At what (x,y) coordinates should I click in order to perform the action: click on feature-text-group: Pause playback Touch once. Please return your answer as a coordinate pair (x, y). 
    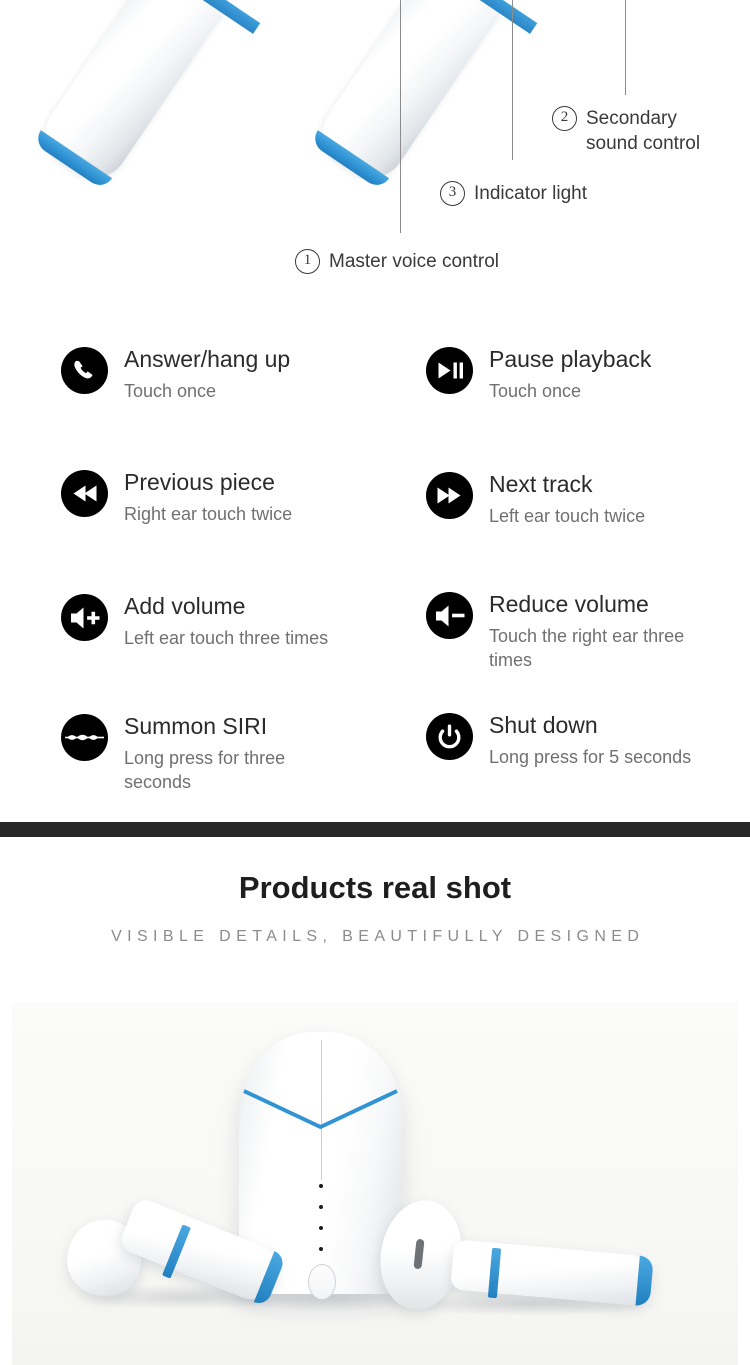
    Looking at the image, I should click on (570, 374).